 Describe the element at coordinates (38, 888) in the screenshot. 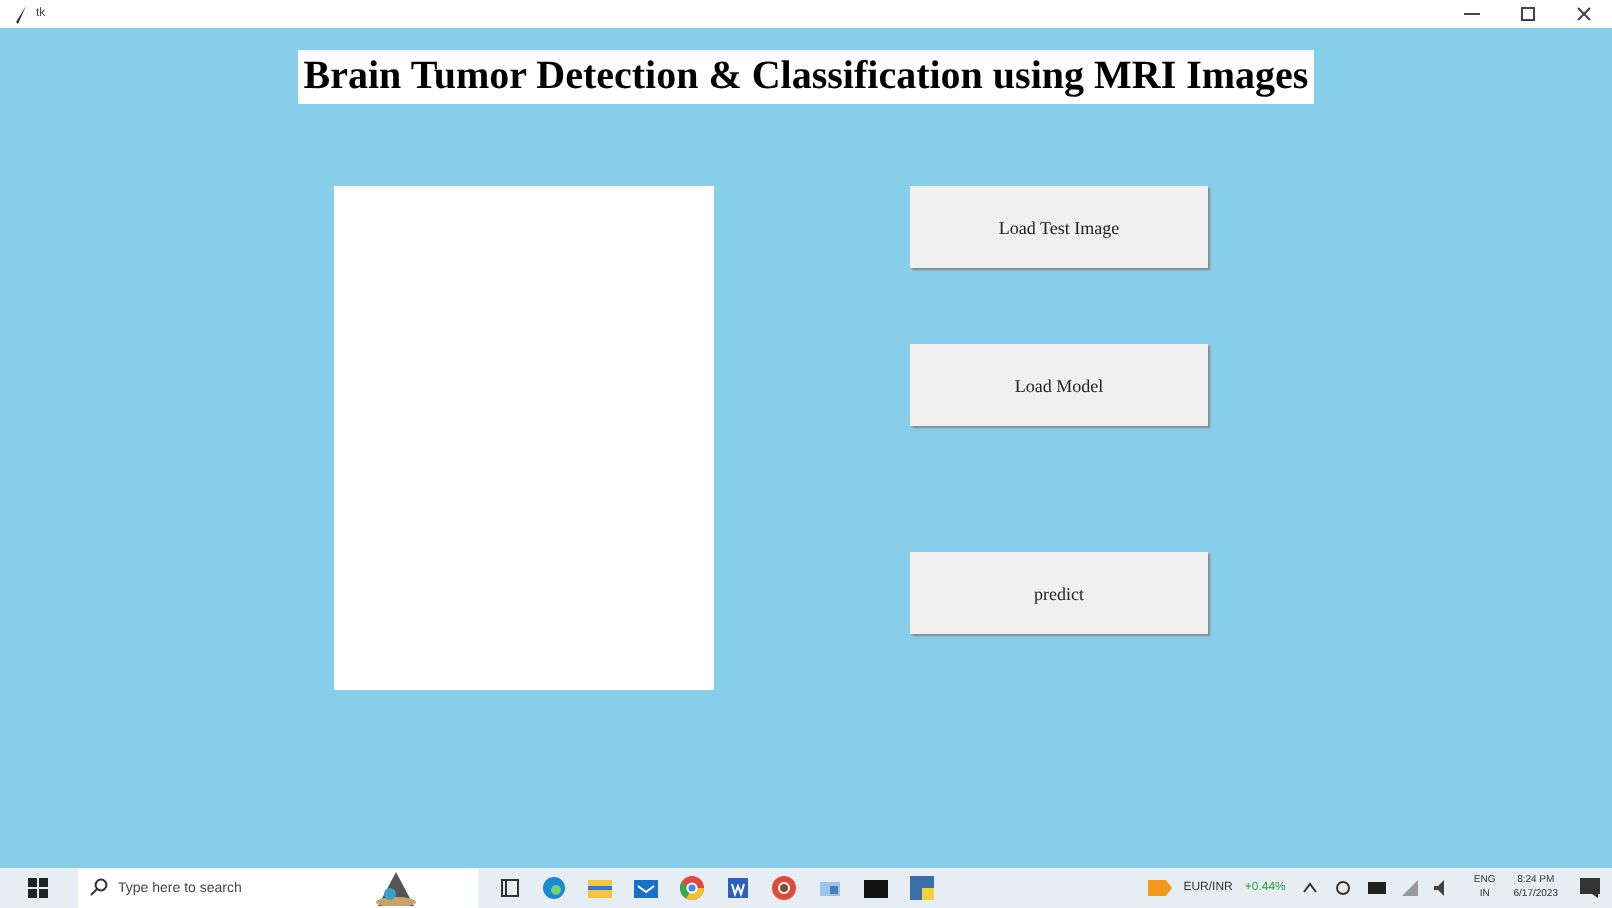

I see `start-icon` at that location.